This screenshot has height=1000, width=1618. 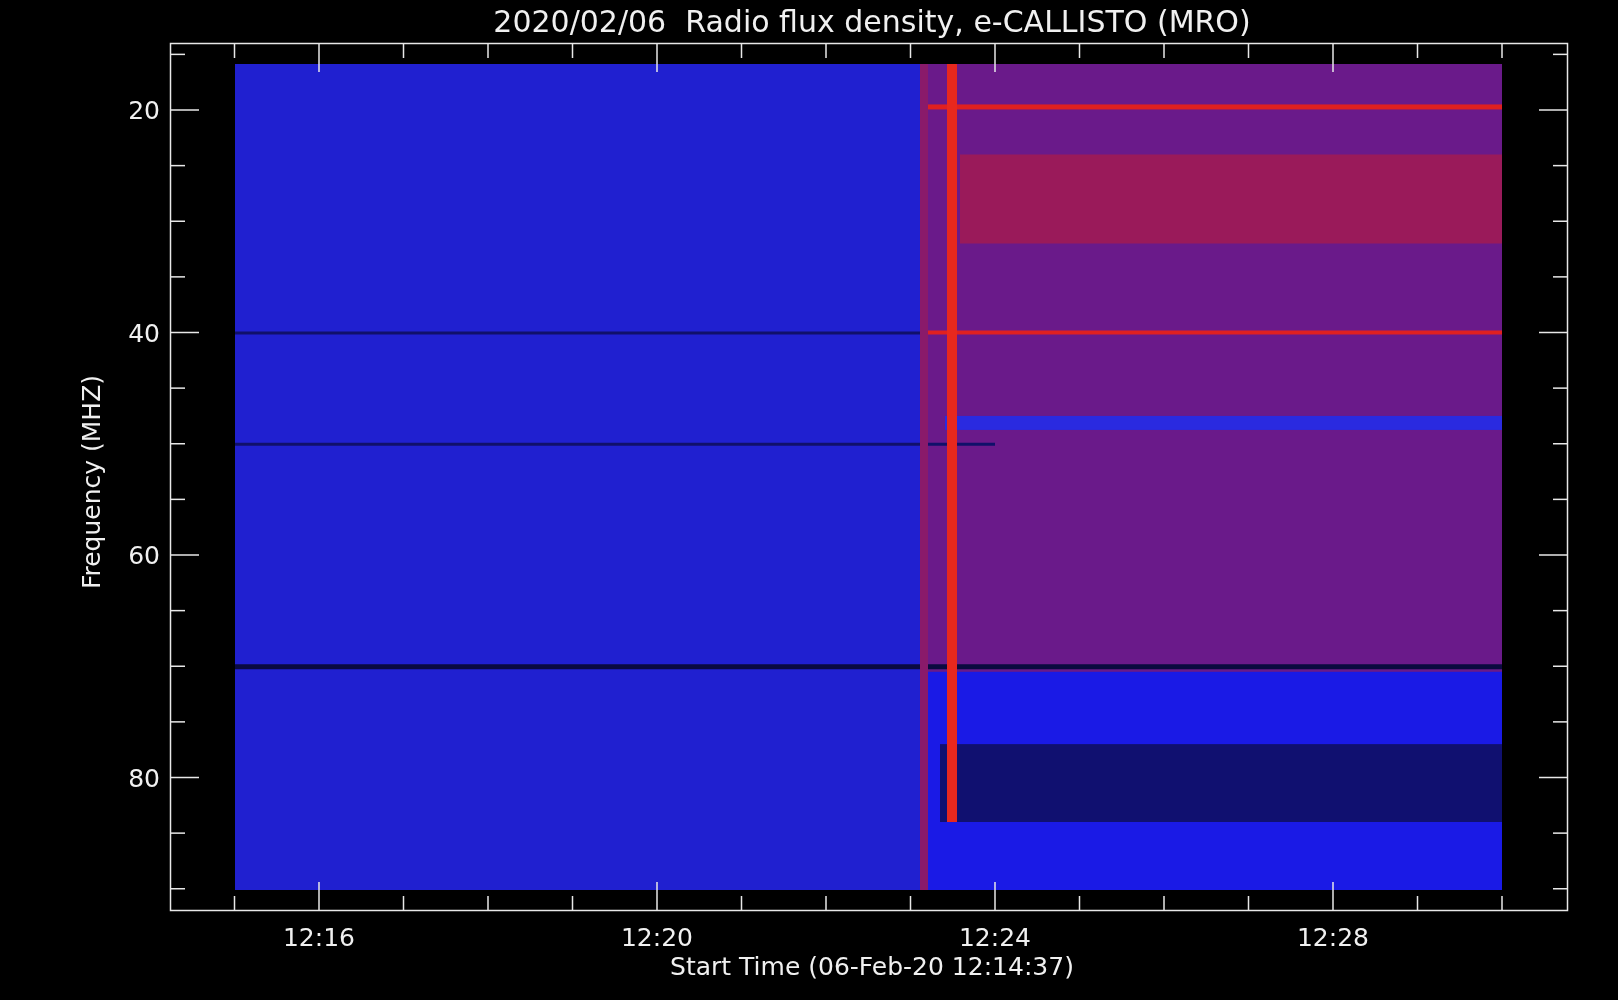 I want to click on tick-label: 40, so click(x=144, y=333).